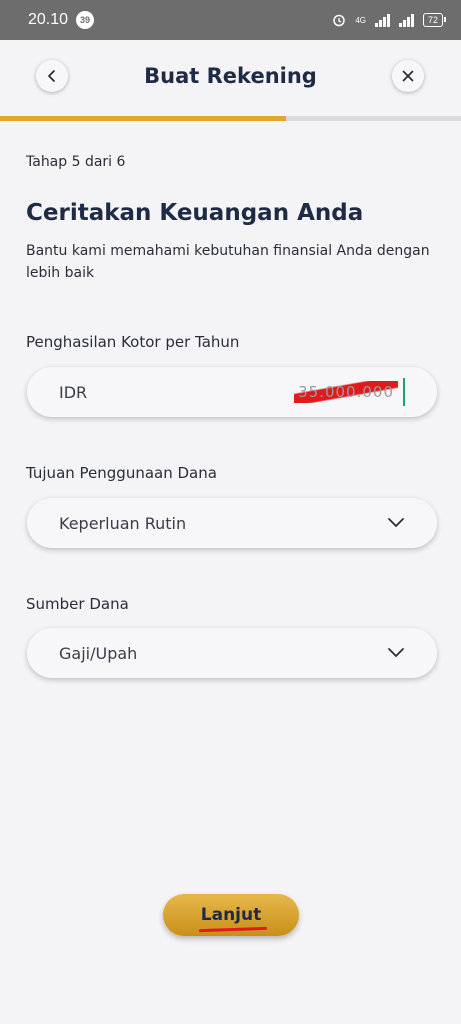  What do you see at coordinates (76, 162) in the screenshot?
I see `step-indicator: Tahap 5 dari 6` at bounding box center [76, 162].